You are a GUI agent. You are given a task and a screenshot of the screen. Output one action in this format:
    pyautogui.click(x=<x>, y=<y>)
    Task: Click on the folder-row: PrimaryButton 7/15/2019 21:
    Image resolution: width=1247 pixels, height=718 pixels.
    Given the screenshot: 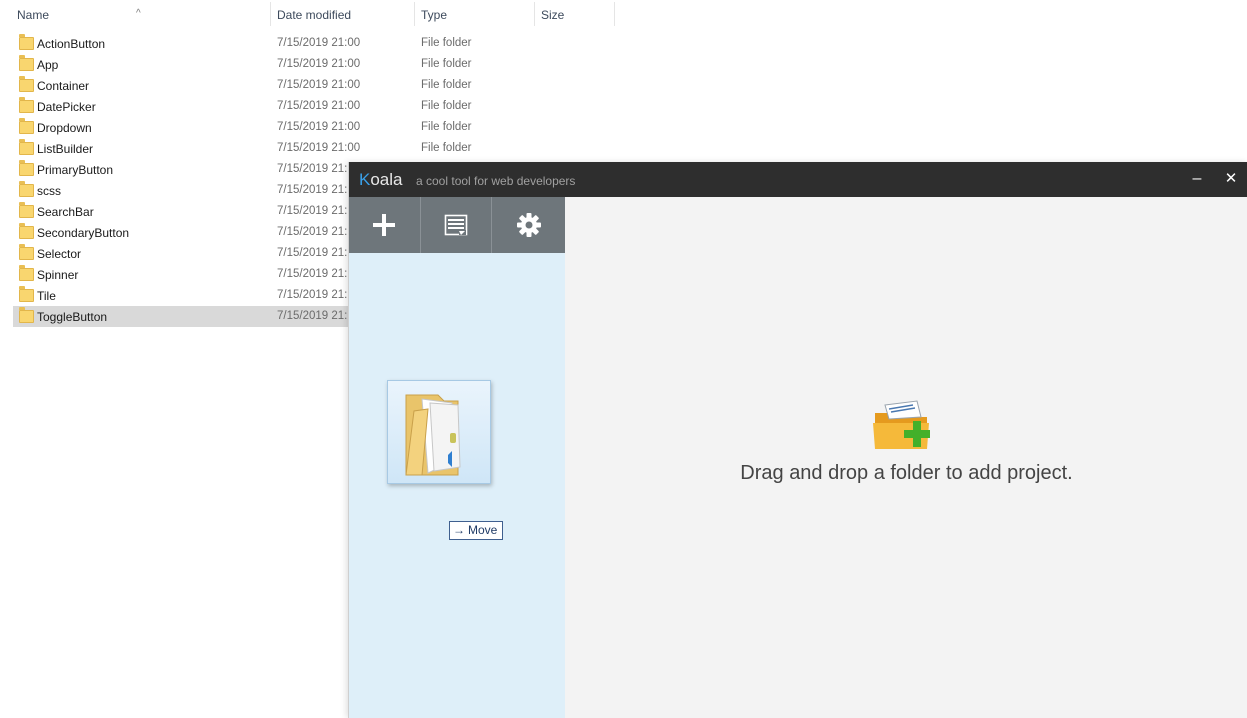 What is the action you would take?
    pyautogui.click(x=181, y=169)
    